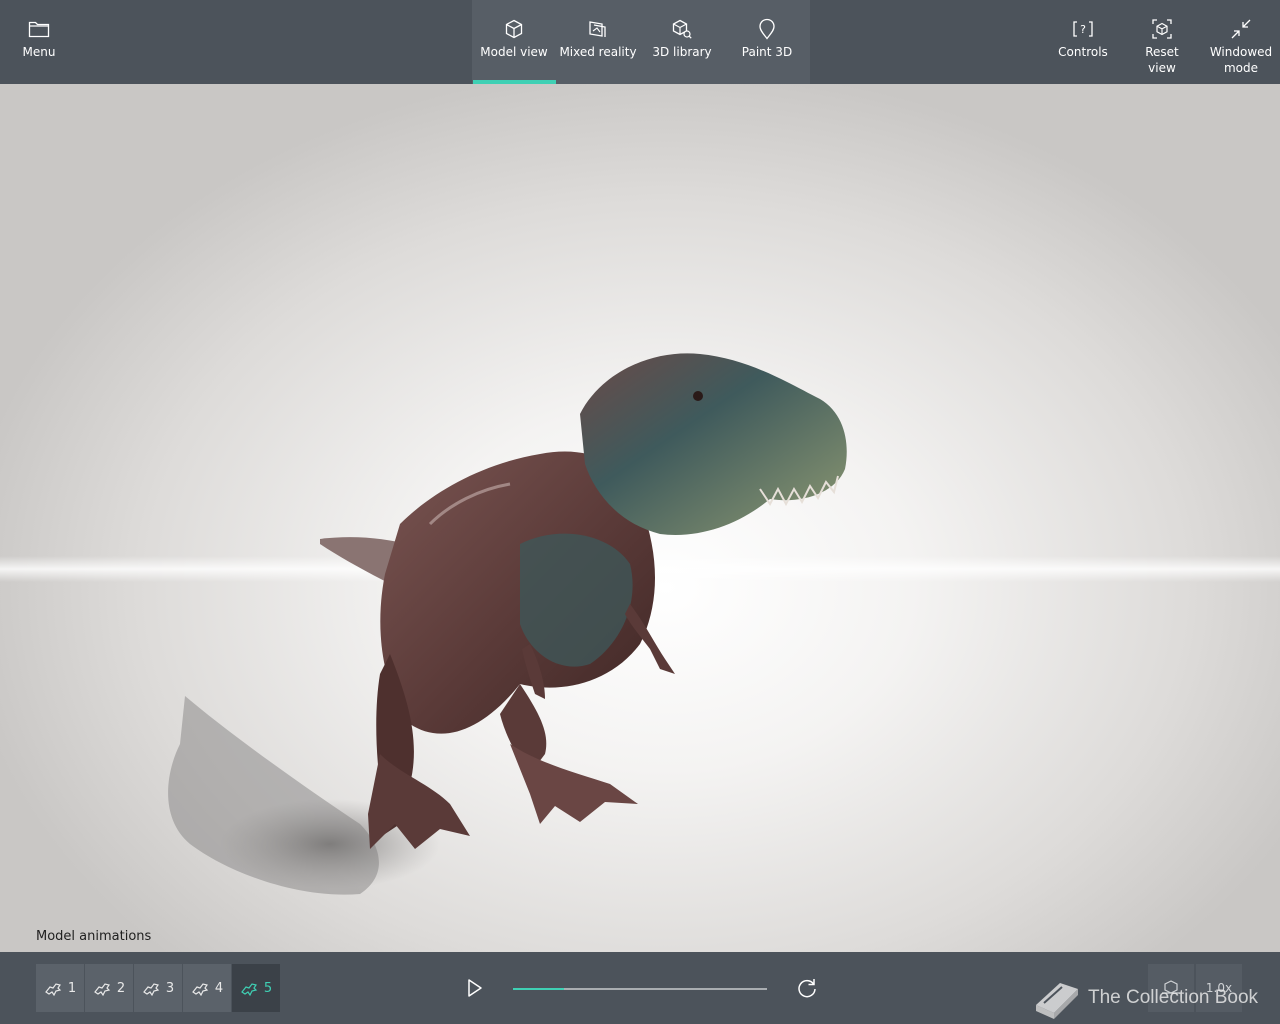 This screenshot has width=1280, height=1024. I want to click on library-icon, so click(682, 29).